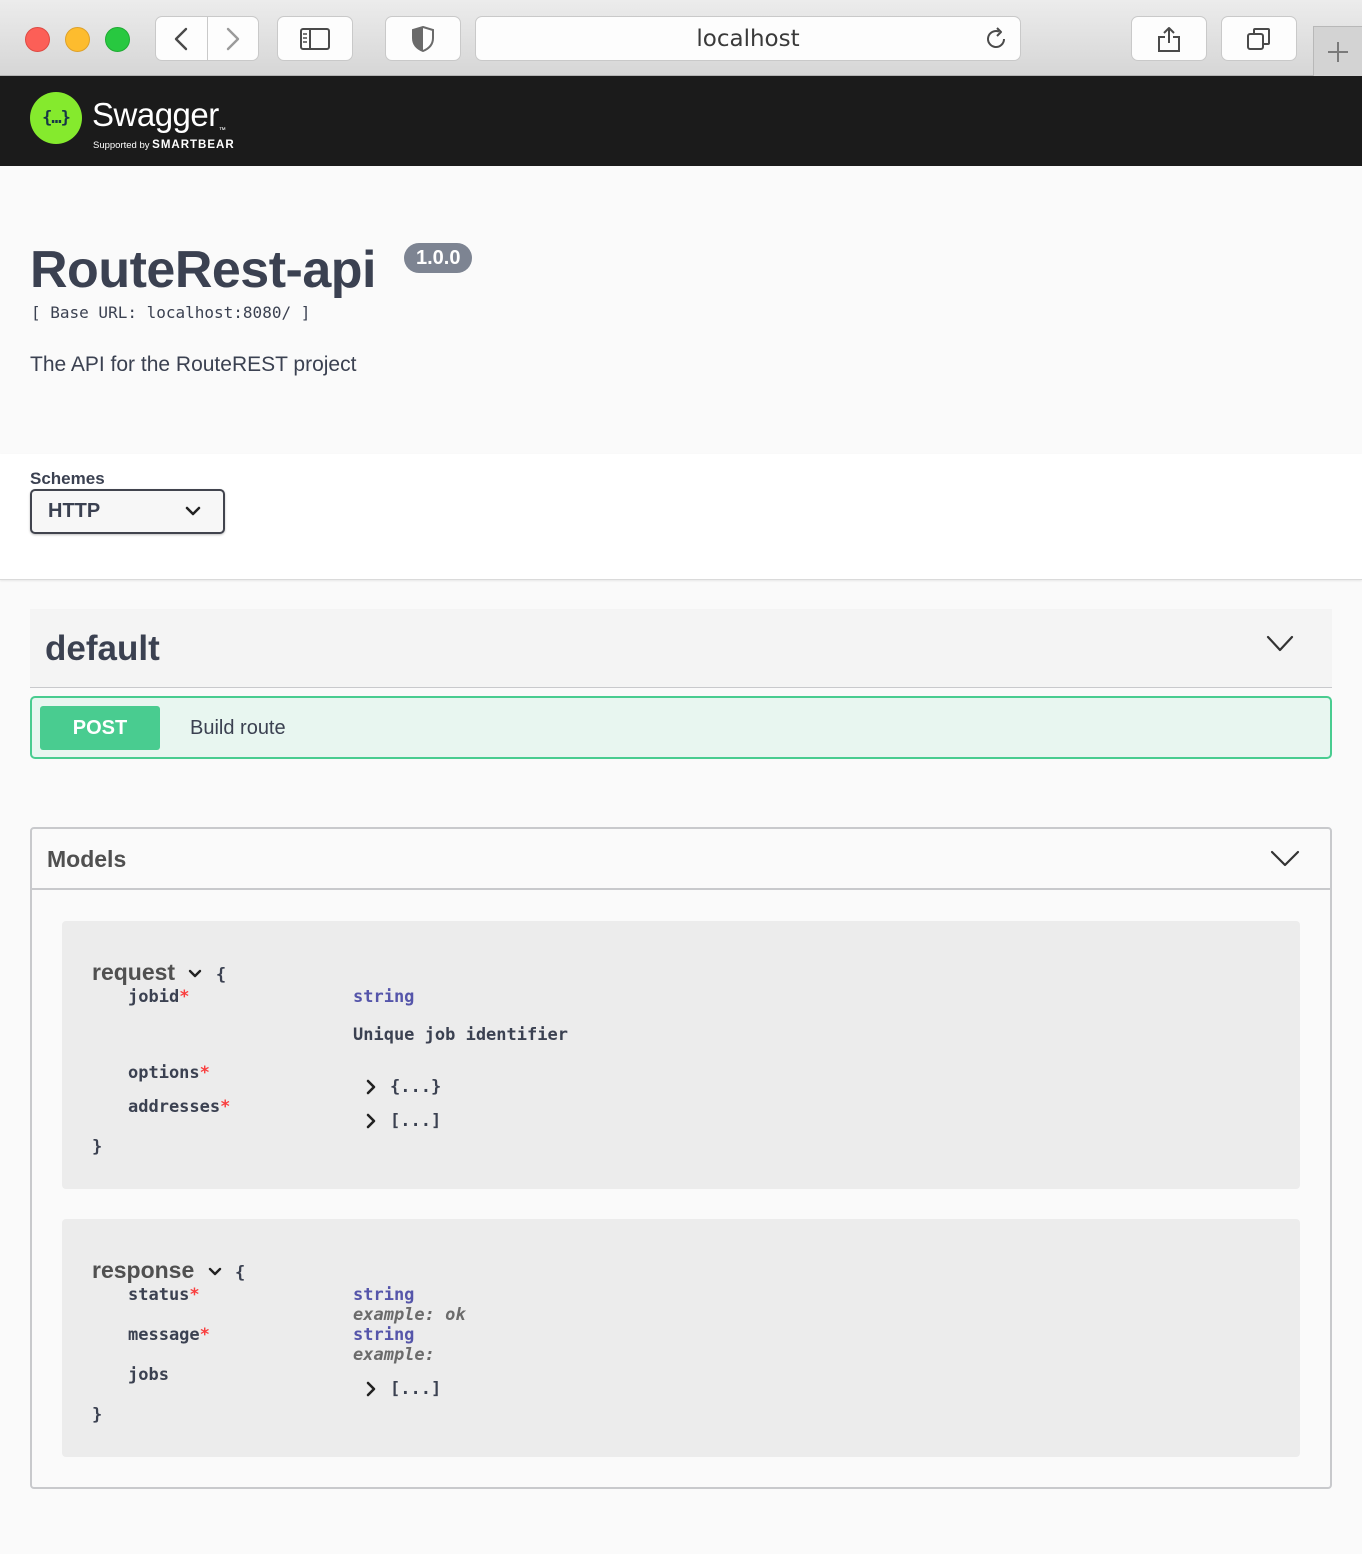  What do you see at coordinates (121, 145) in the screenshot?
I see `supported-prefix: Supported by` at bounding box center [121, 145].